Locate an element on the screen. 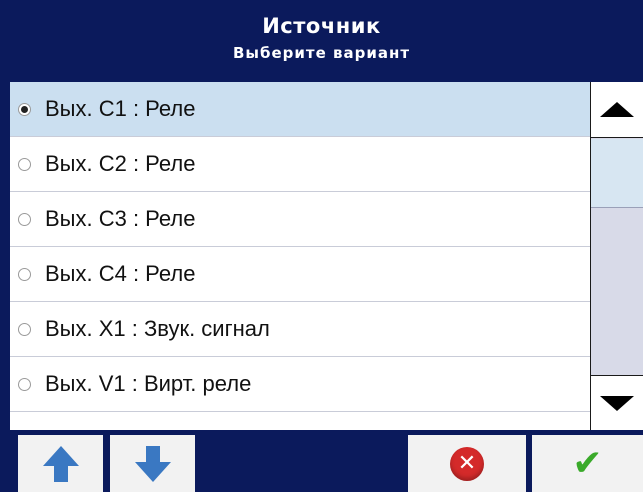 This screenshot has width=643, height=492. triangle-down-icon is located at coordinates (617, 403).